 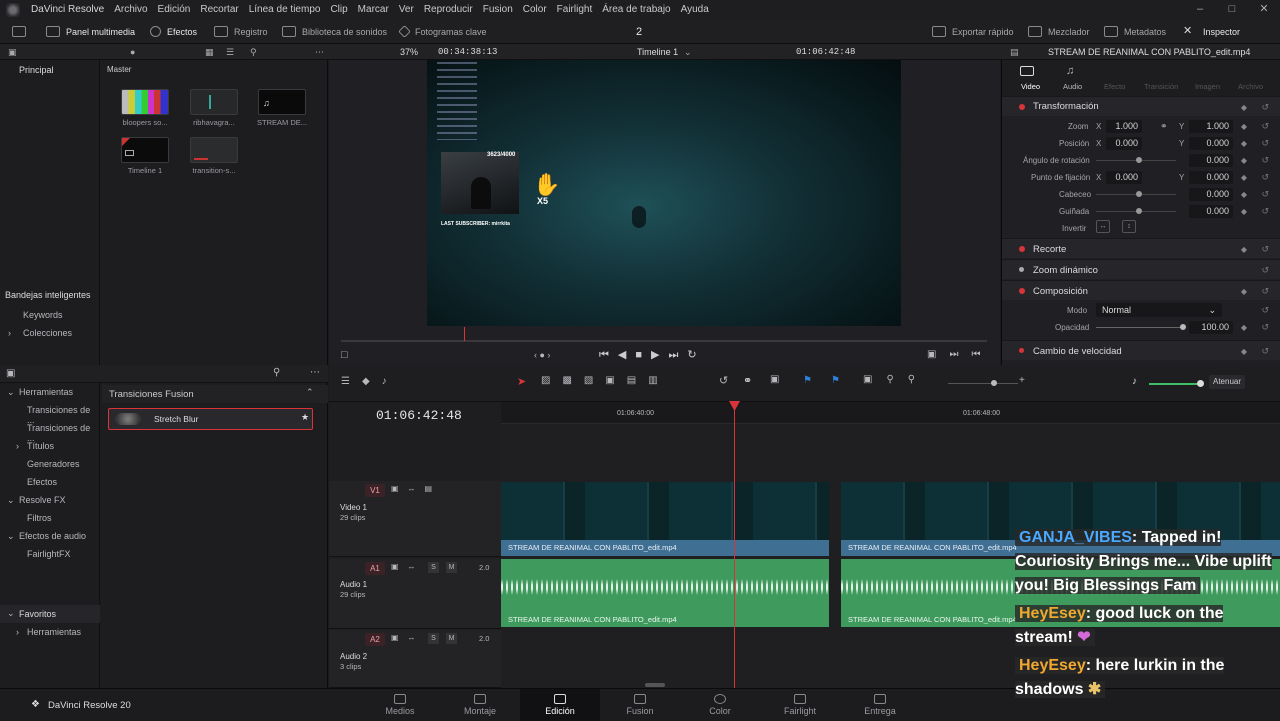 What do you see at coordinates (145, 150) in the screenshot?
I see `clip-thumbnail-timeline` at bounding box center [145, 150].